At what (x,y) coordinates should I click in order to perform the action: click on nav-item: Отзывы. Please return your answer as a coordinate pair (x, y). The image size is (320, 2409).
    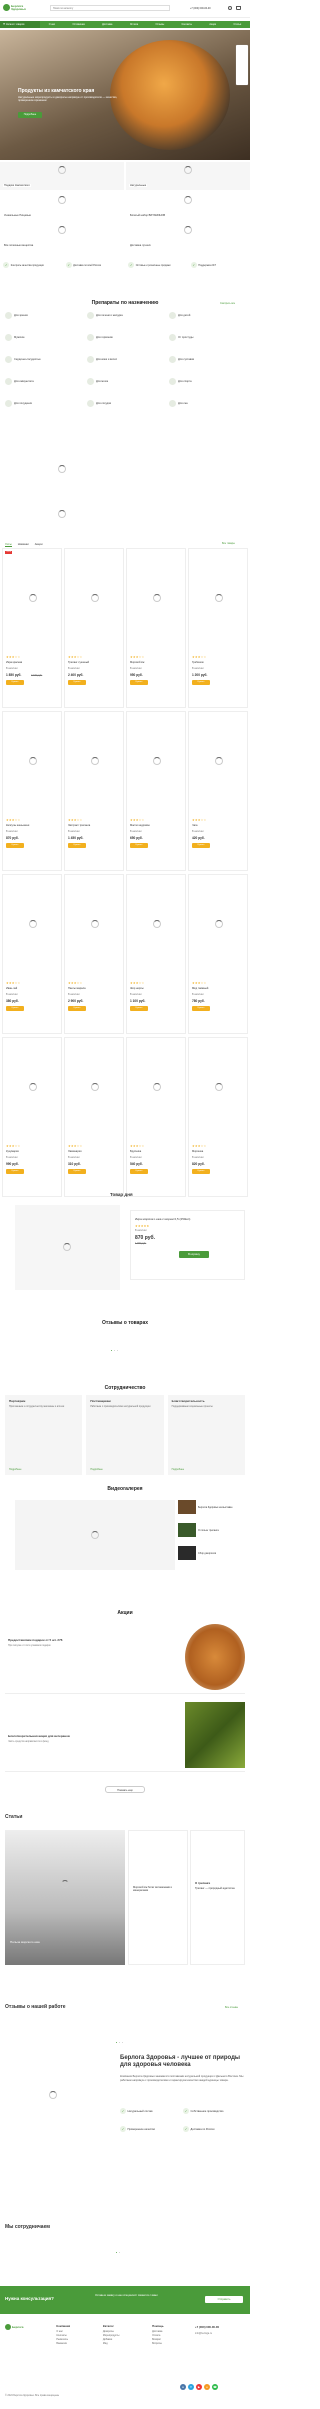
    Looking at the image, I should click on (159, 24).